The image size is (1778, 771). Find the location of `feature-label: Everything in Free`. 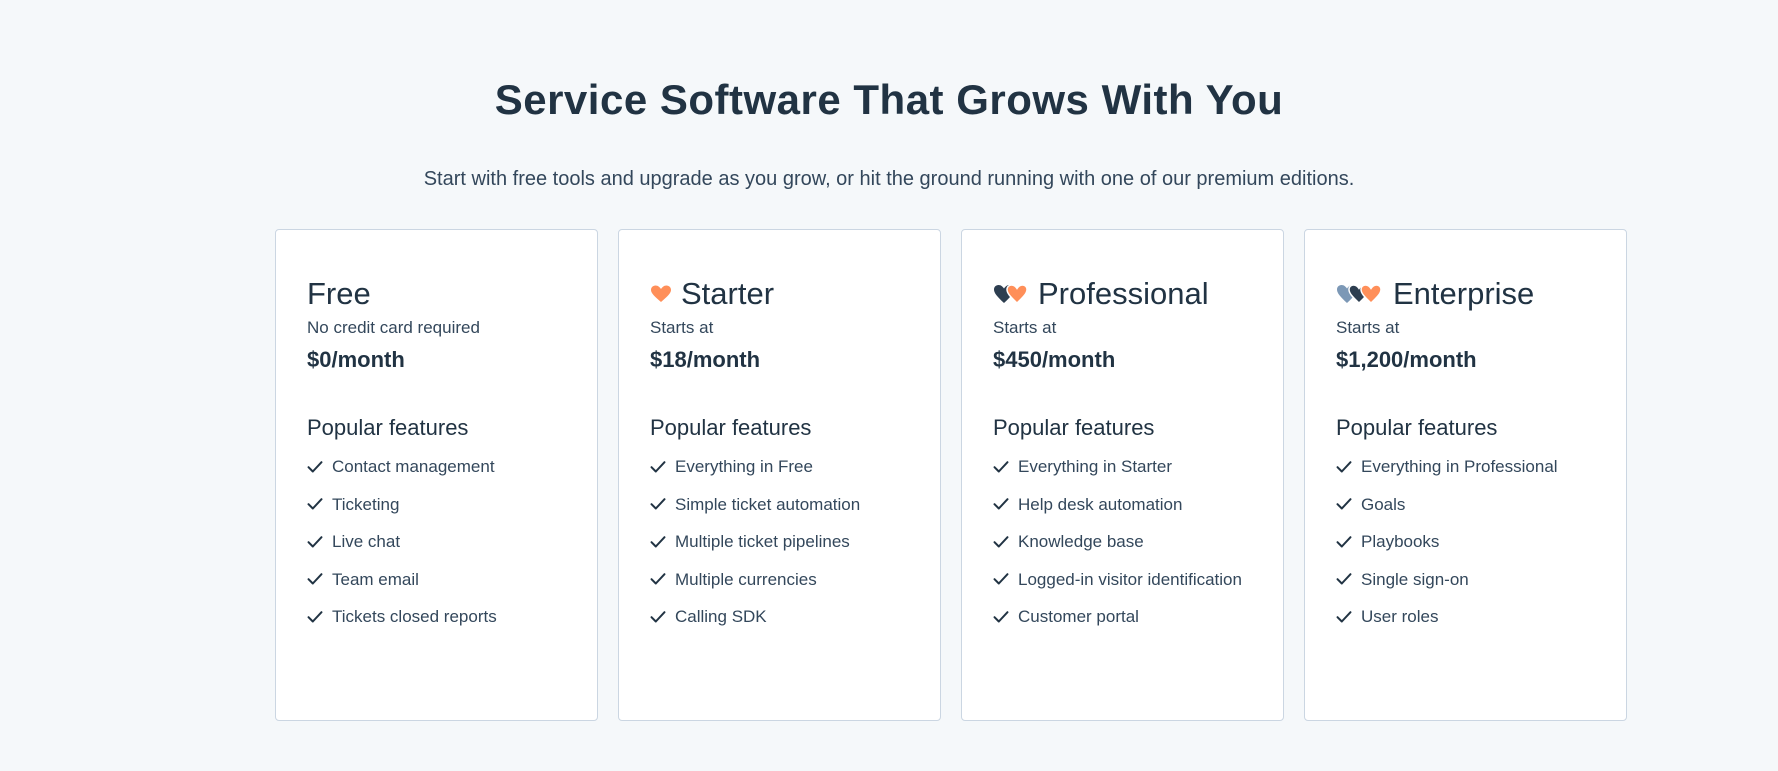

feature-label: Everything in Free is located at coordinates (744, 466).